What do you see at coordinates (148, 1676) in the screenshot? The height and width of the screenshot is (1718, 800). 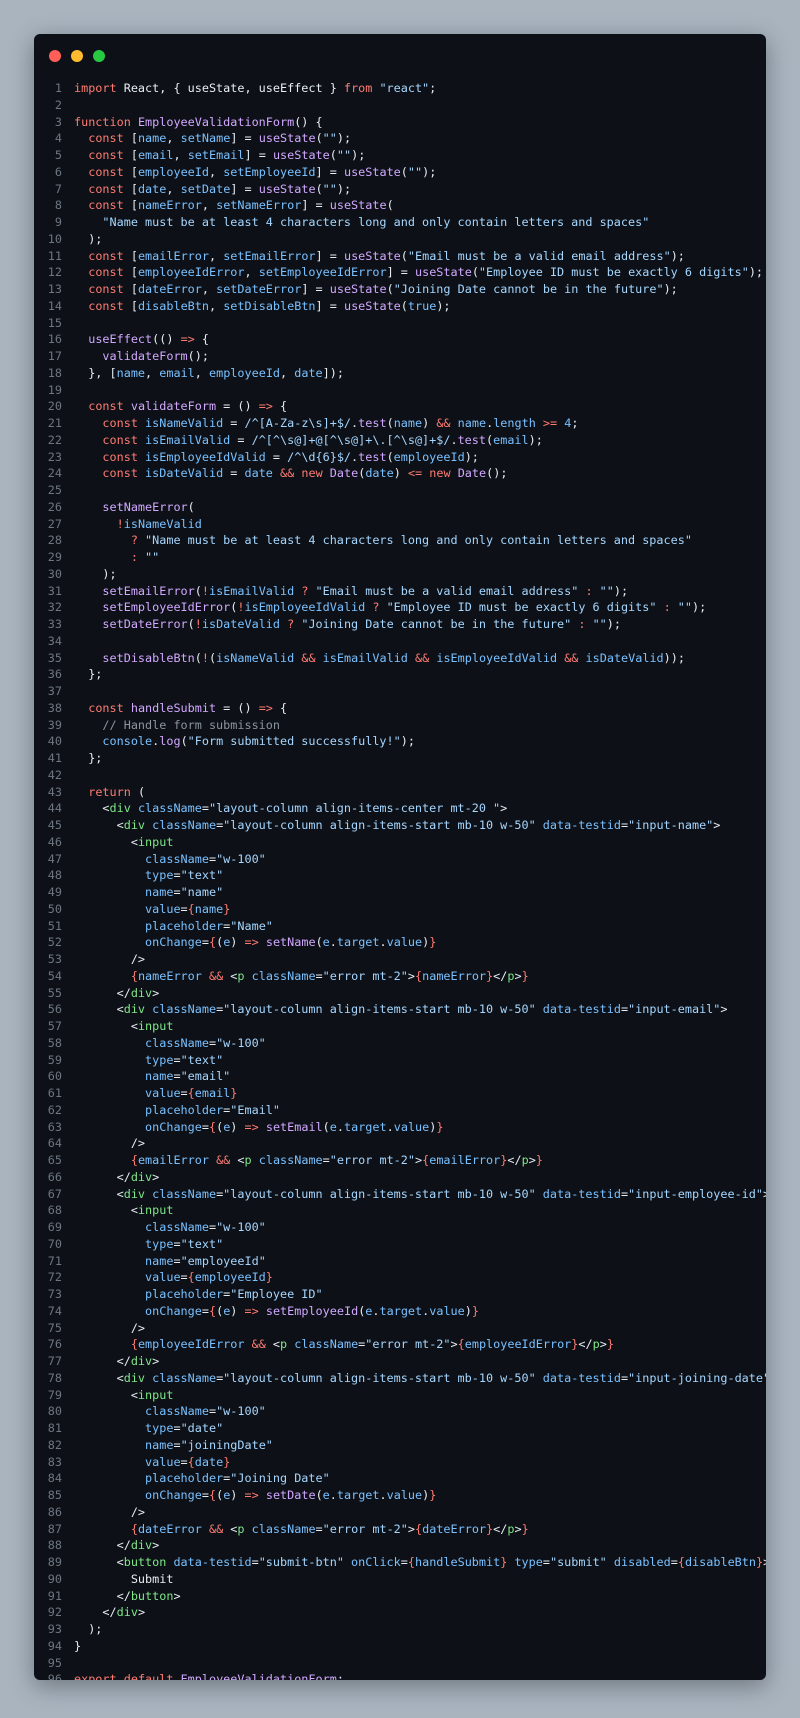 I see `code-token: default` at bounding box center [148, 1676].